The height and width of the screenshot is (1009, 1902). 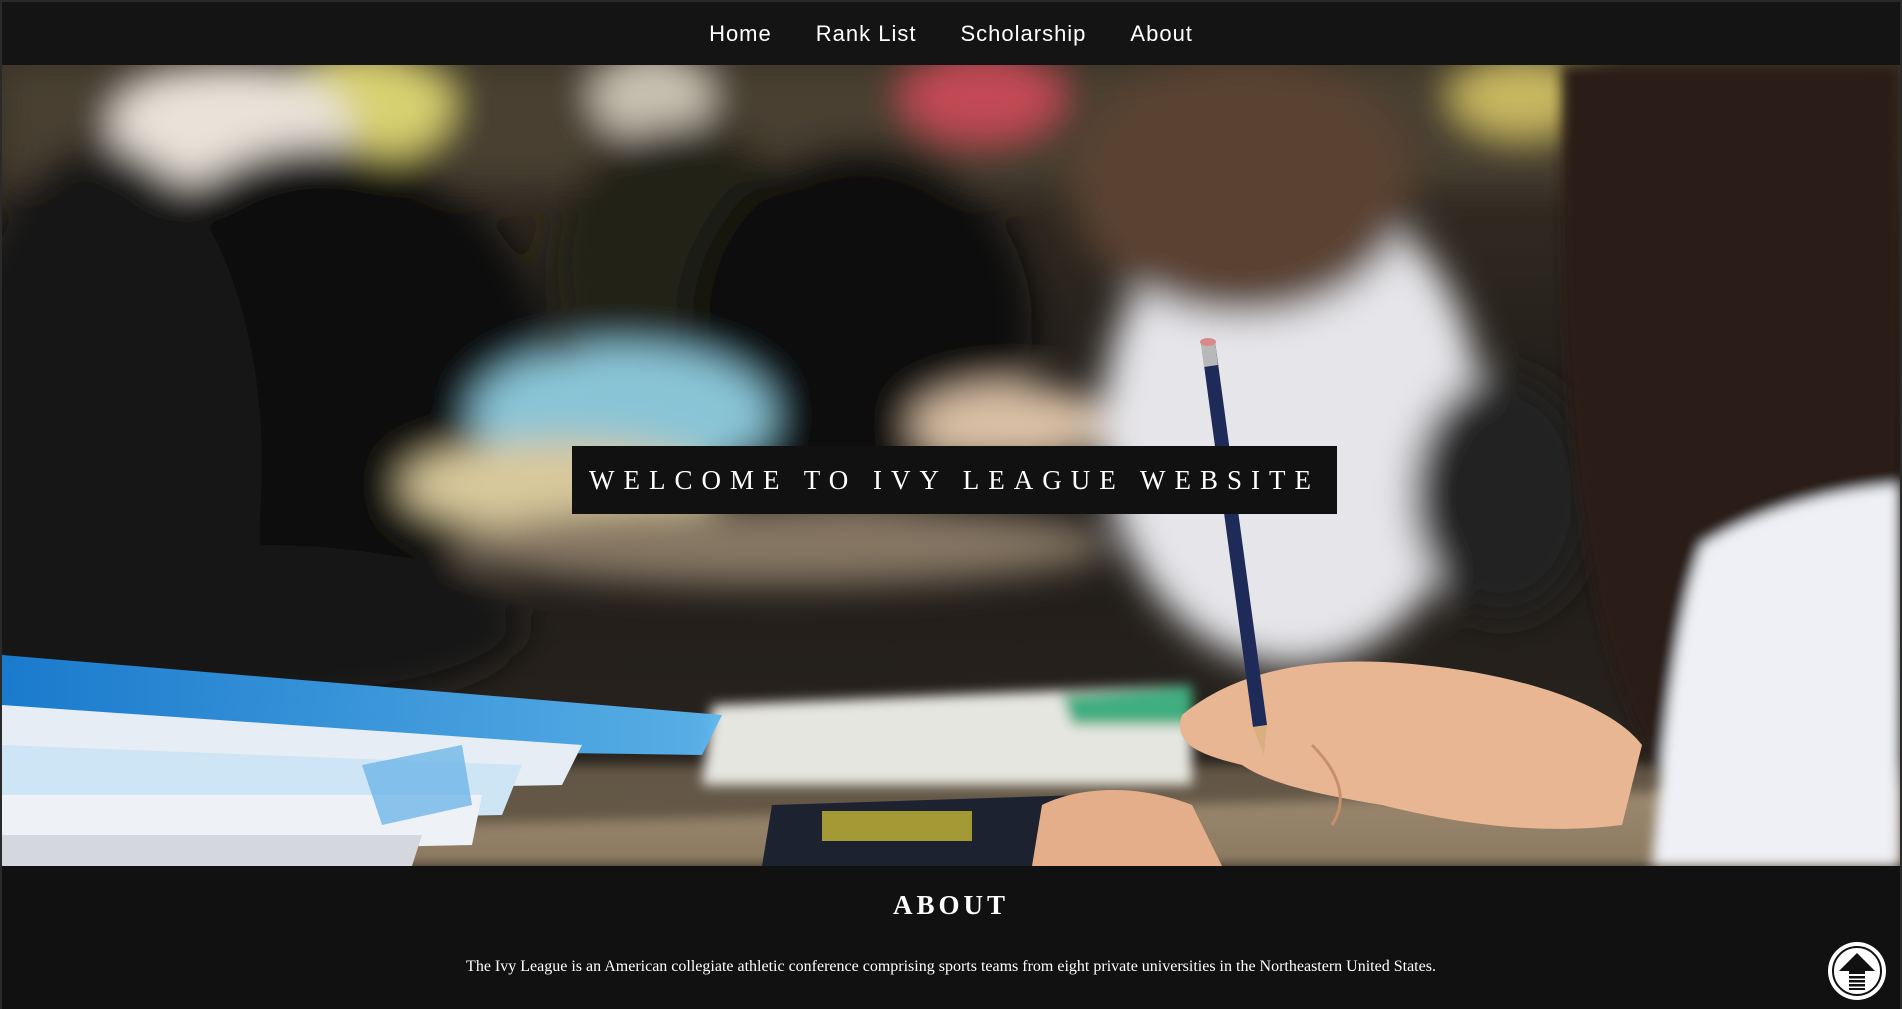 I want to click on arrow-up-icon, so click(x=1857, y=971).